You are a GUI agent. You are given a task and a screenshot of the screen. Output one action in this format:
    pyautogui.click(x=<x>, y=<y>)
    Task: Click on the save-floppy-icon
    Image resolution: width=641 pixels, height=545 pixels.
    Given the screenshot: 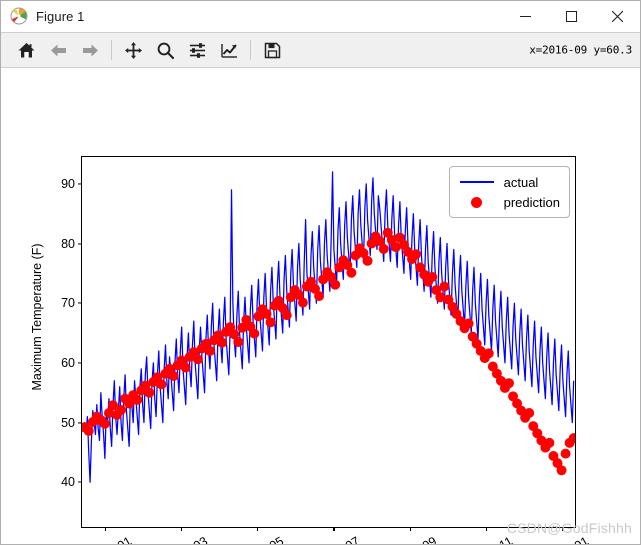 What is the action you would take?
    pyautogui.click(x=272, y=50)
    